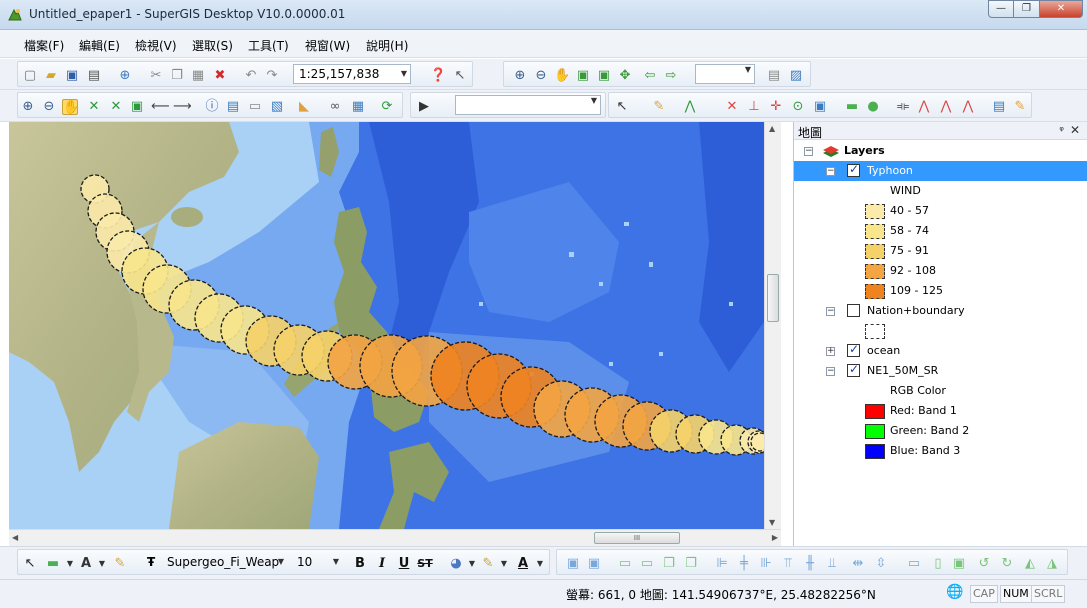 This screenshot has height=608, width=1087. Describe the element at coordinates (387, 107) in the screenshot. I see `refresh-icon: ⟳` at that location.